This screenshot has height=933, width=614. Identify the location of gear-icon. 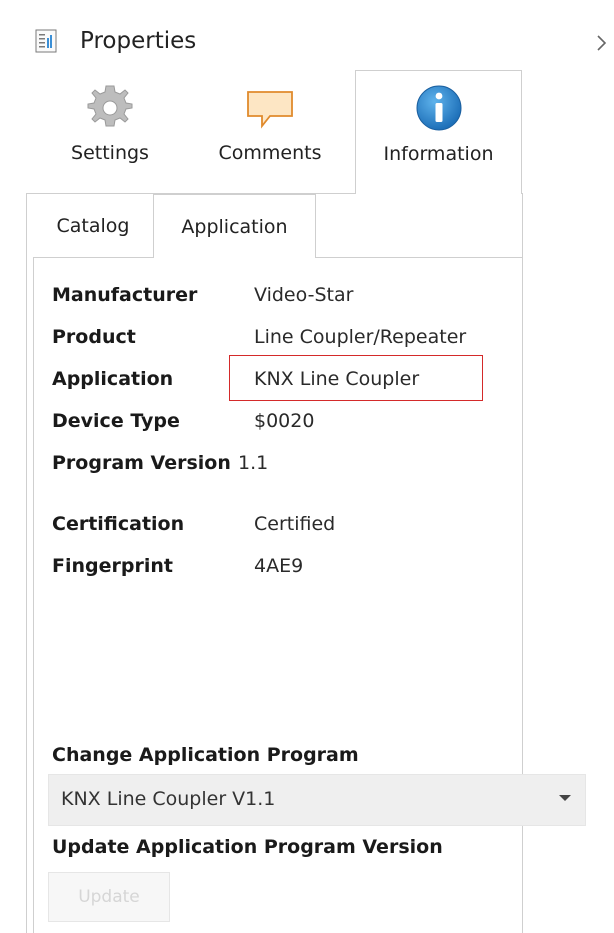
(110, 110).